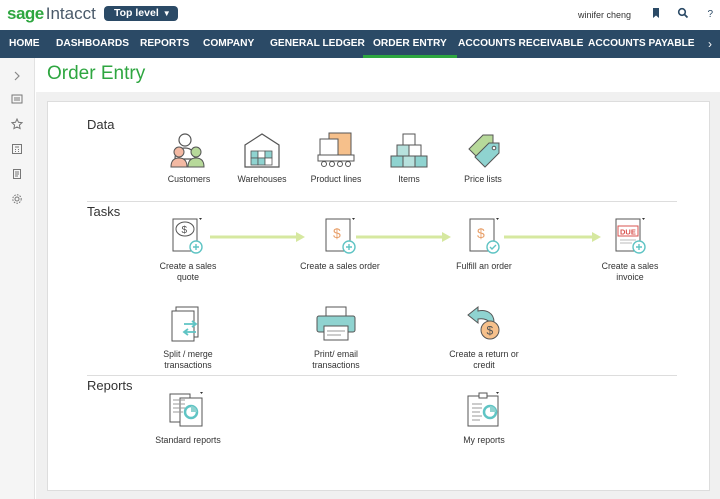 This screenshot has width=720, height=499. I want to click on customers-tile: Customers, so click(189, 158).